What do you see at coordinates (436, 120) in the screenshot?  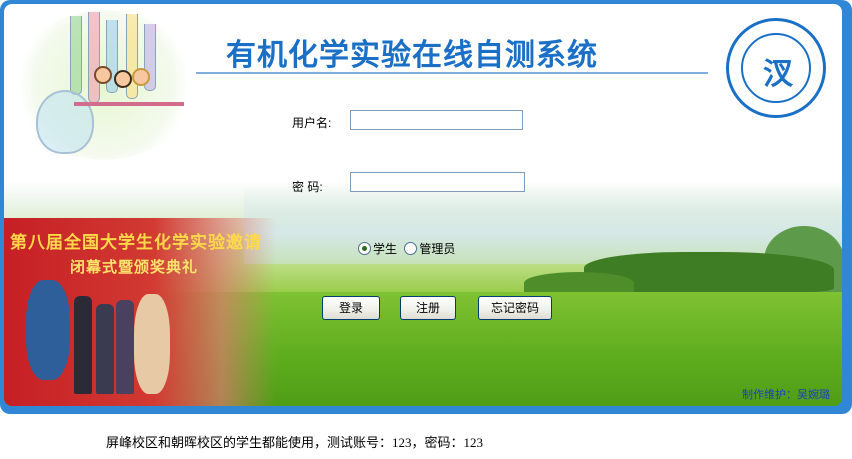 I see `username-input` at bounding box center [436, 120].